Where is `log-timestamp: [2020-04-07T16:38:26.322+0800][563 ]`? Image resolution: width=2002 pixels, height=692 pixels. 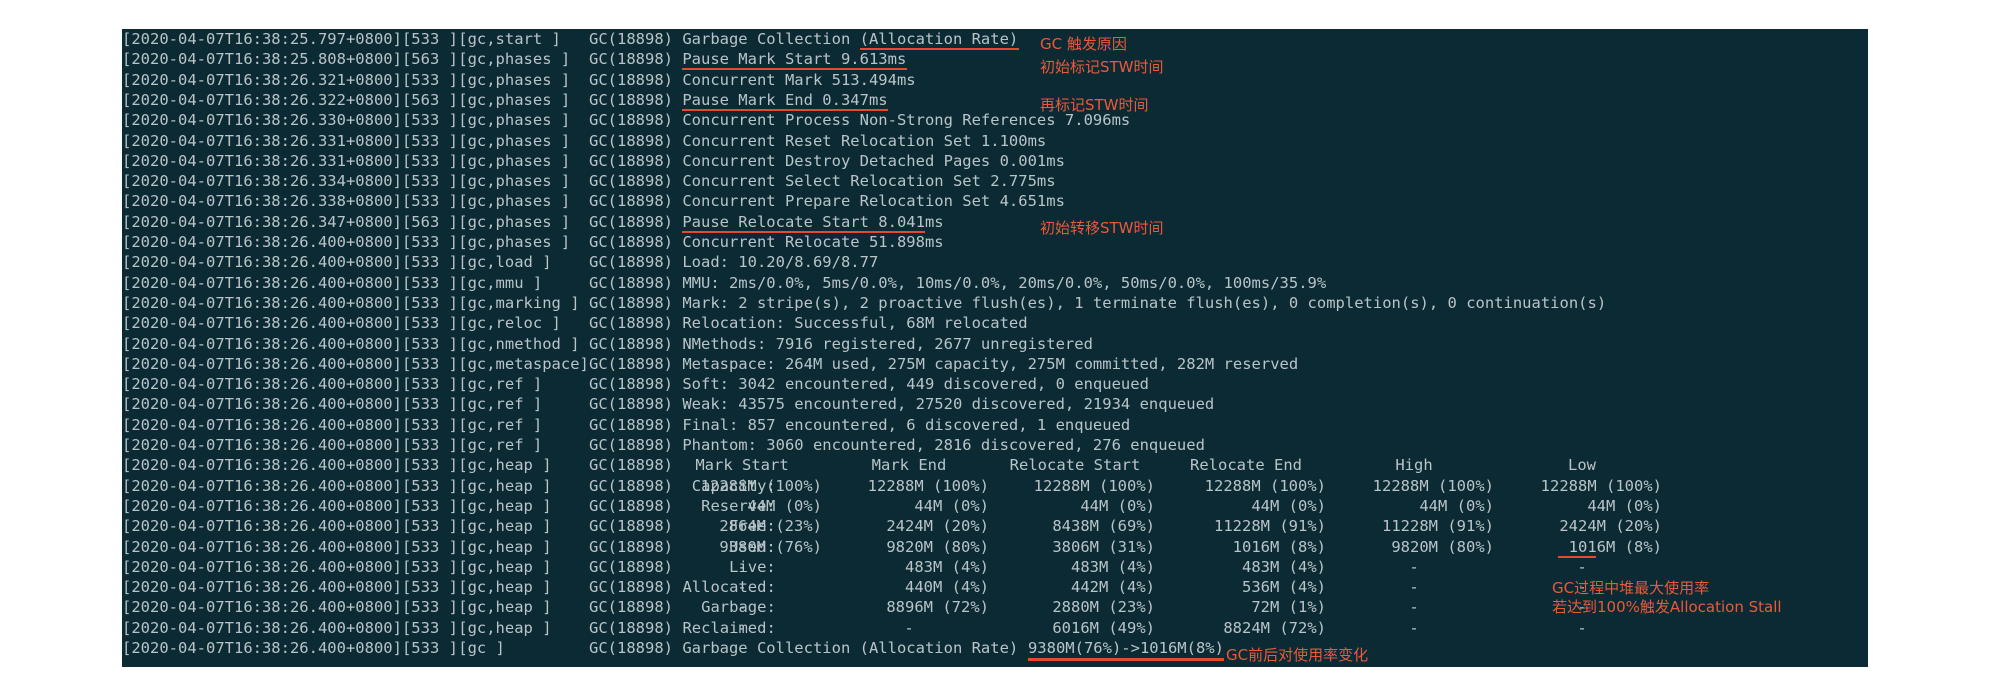 log-timestamp: [2020-04-07T16:38:26.322+0800][563 ] is located at coordinates (290, 99).